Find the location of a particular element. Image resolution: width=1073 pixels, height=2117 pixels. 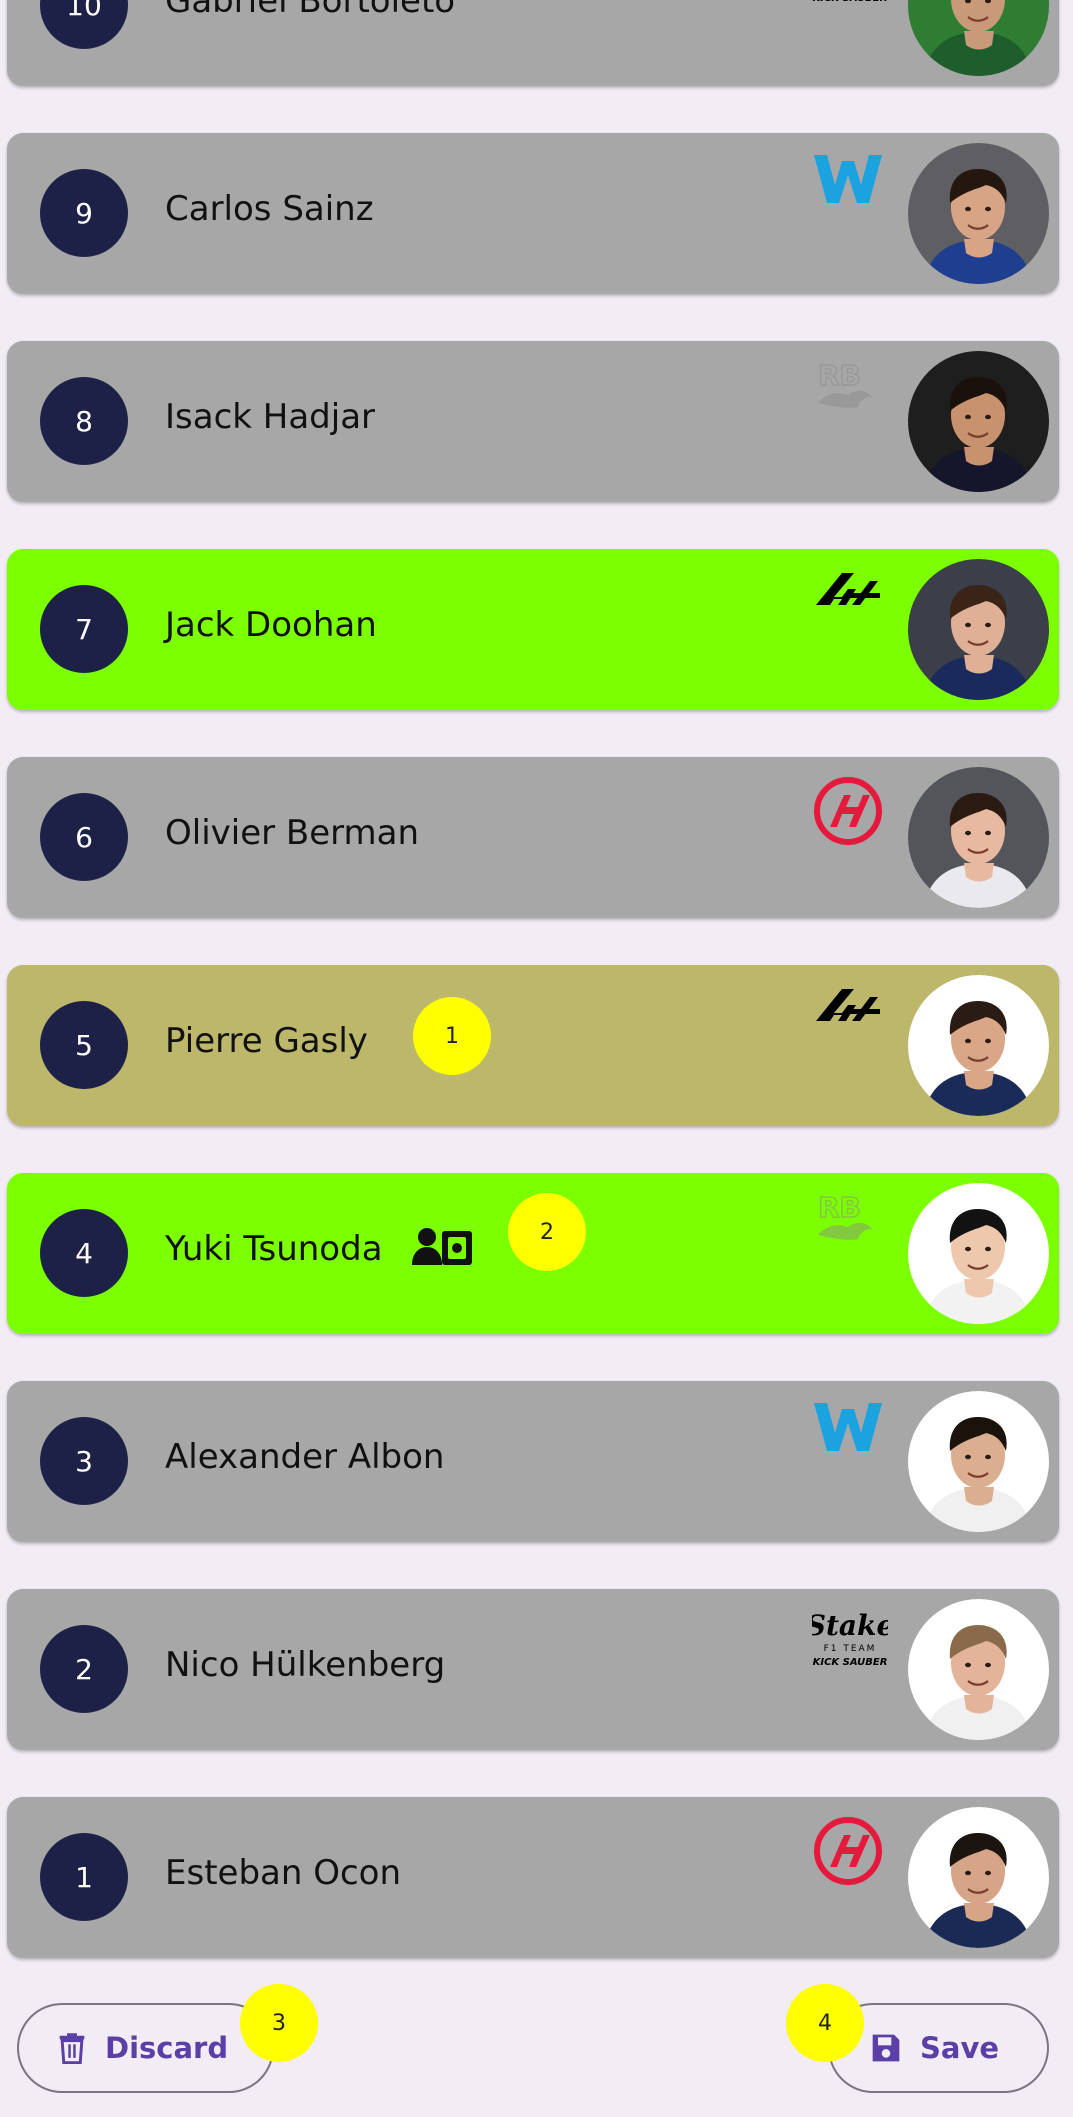

step-marker-1: 1 is located at coordinates (452, 1036).